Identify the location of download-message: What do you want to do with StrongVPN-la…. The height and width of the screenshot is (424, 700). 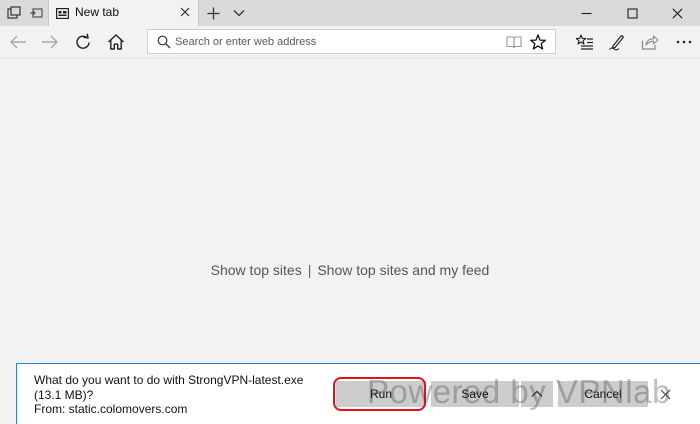
(181, 395).